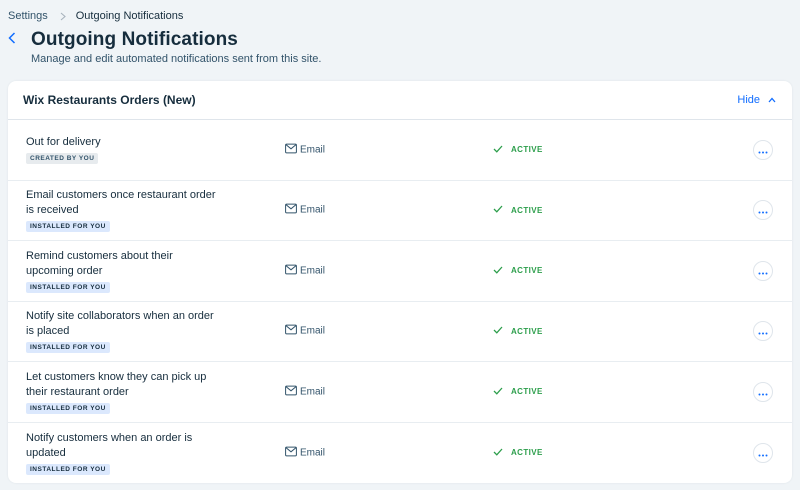 This screenshot has width=800, height=490. What do you see at coordinates (62, 159) in the screenshot?
I see `notification-badge: CREATED BY YOU` at bounding box center [62, 159].